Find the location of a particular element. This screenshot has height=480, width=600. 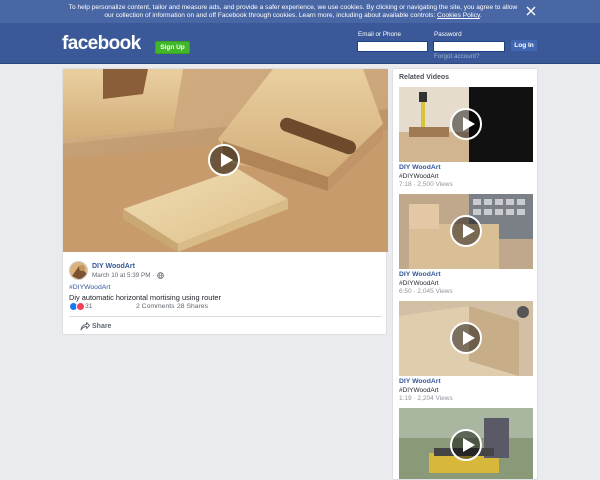

love-reaction-icon is located at coordinates (80, 306).